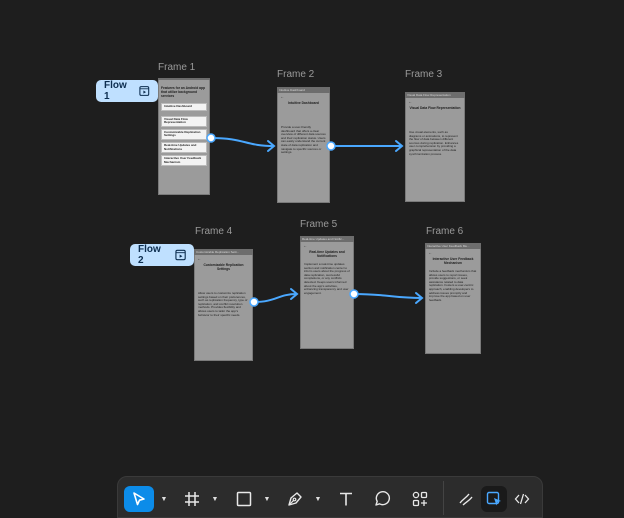 Image resolution: width=624 pixels, height=518 pixels. I want to click on design-mode-button, so click(494, 499).